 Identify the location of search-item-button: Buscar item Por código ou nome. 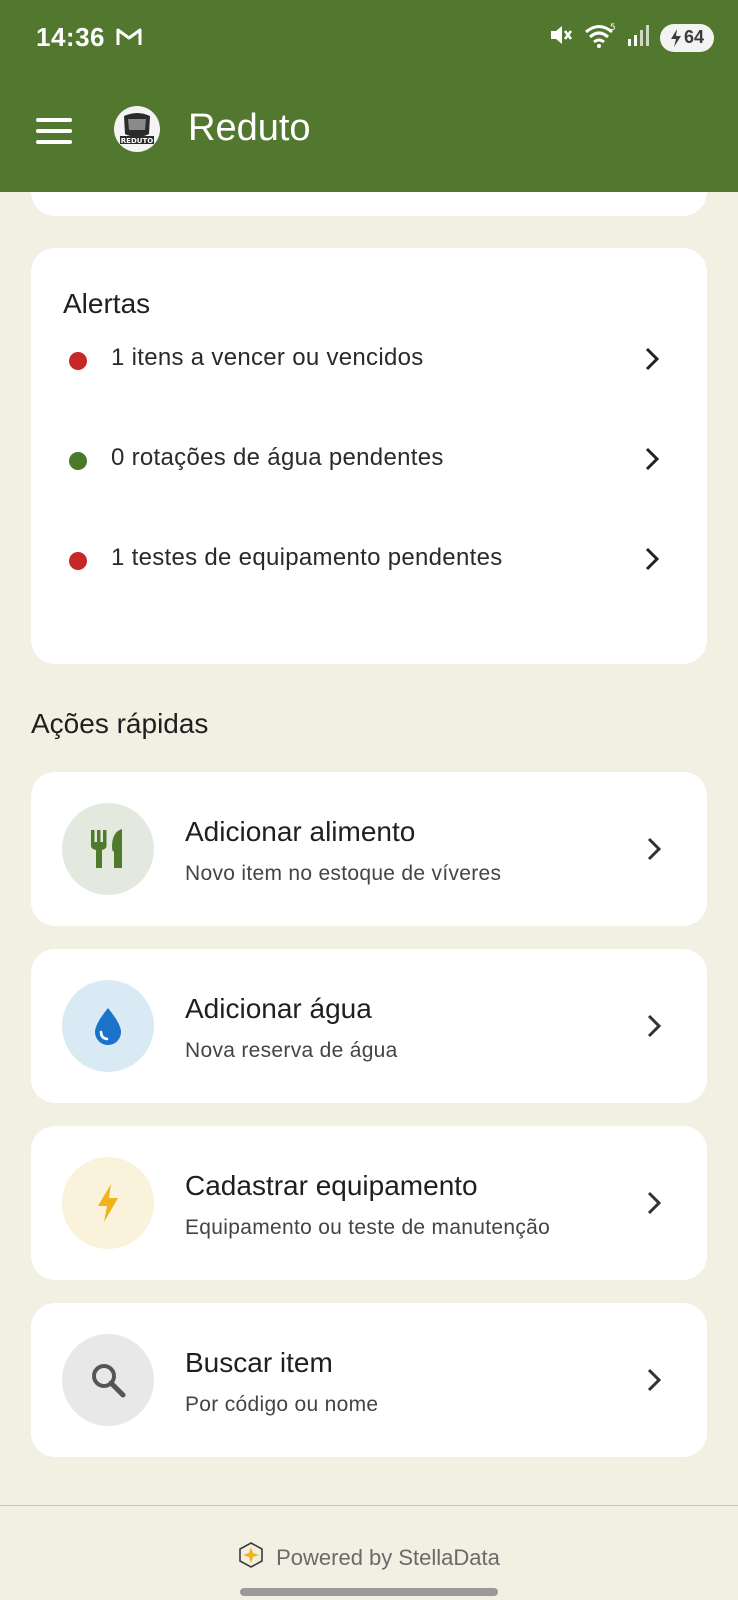
(369, 1380).